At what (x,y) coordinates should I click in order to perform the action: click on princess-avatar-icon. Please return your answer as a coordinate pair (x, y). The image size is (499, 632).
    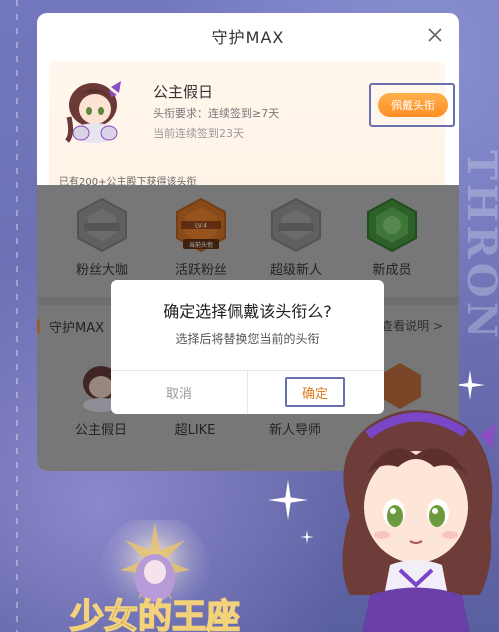
    Looking at the image, I should click on (93, 112).